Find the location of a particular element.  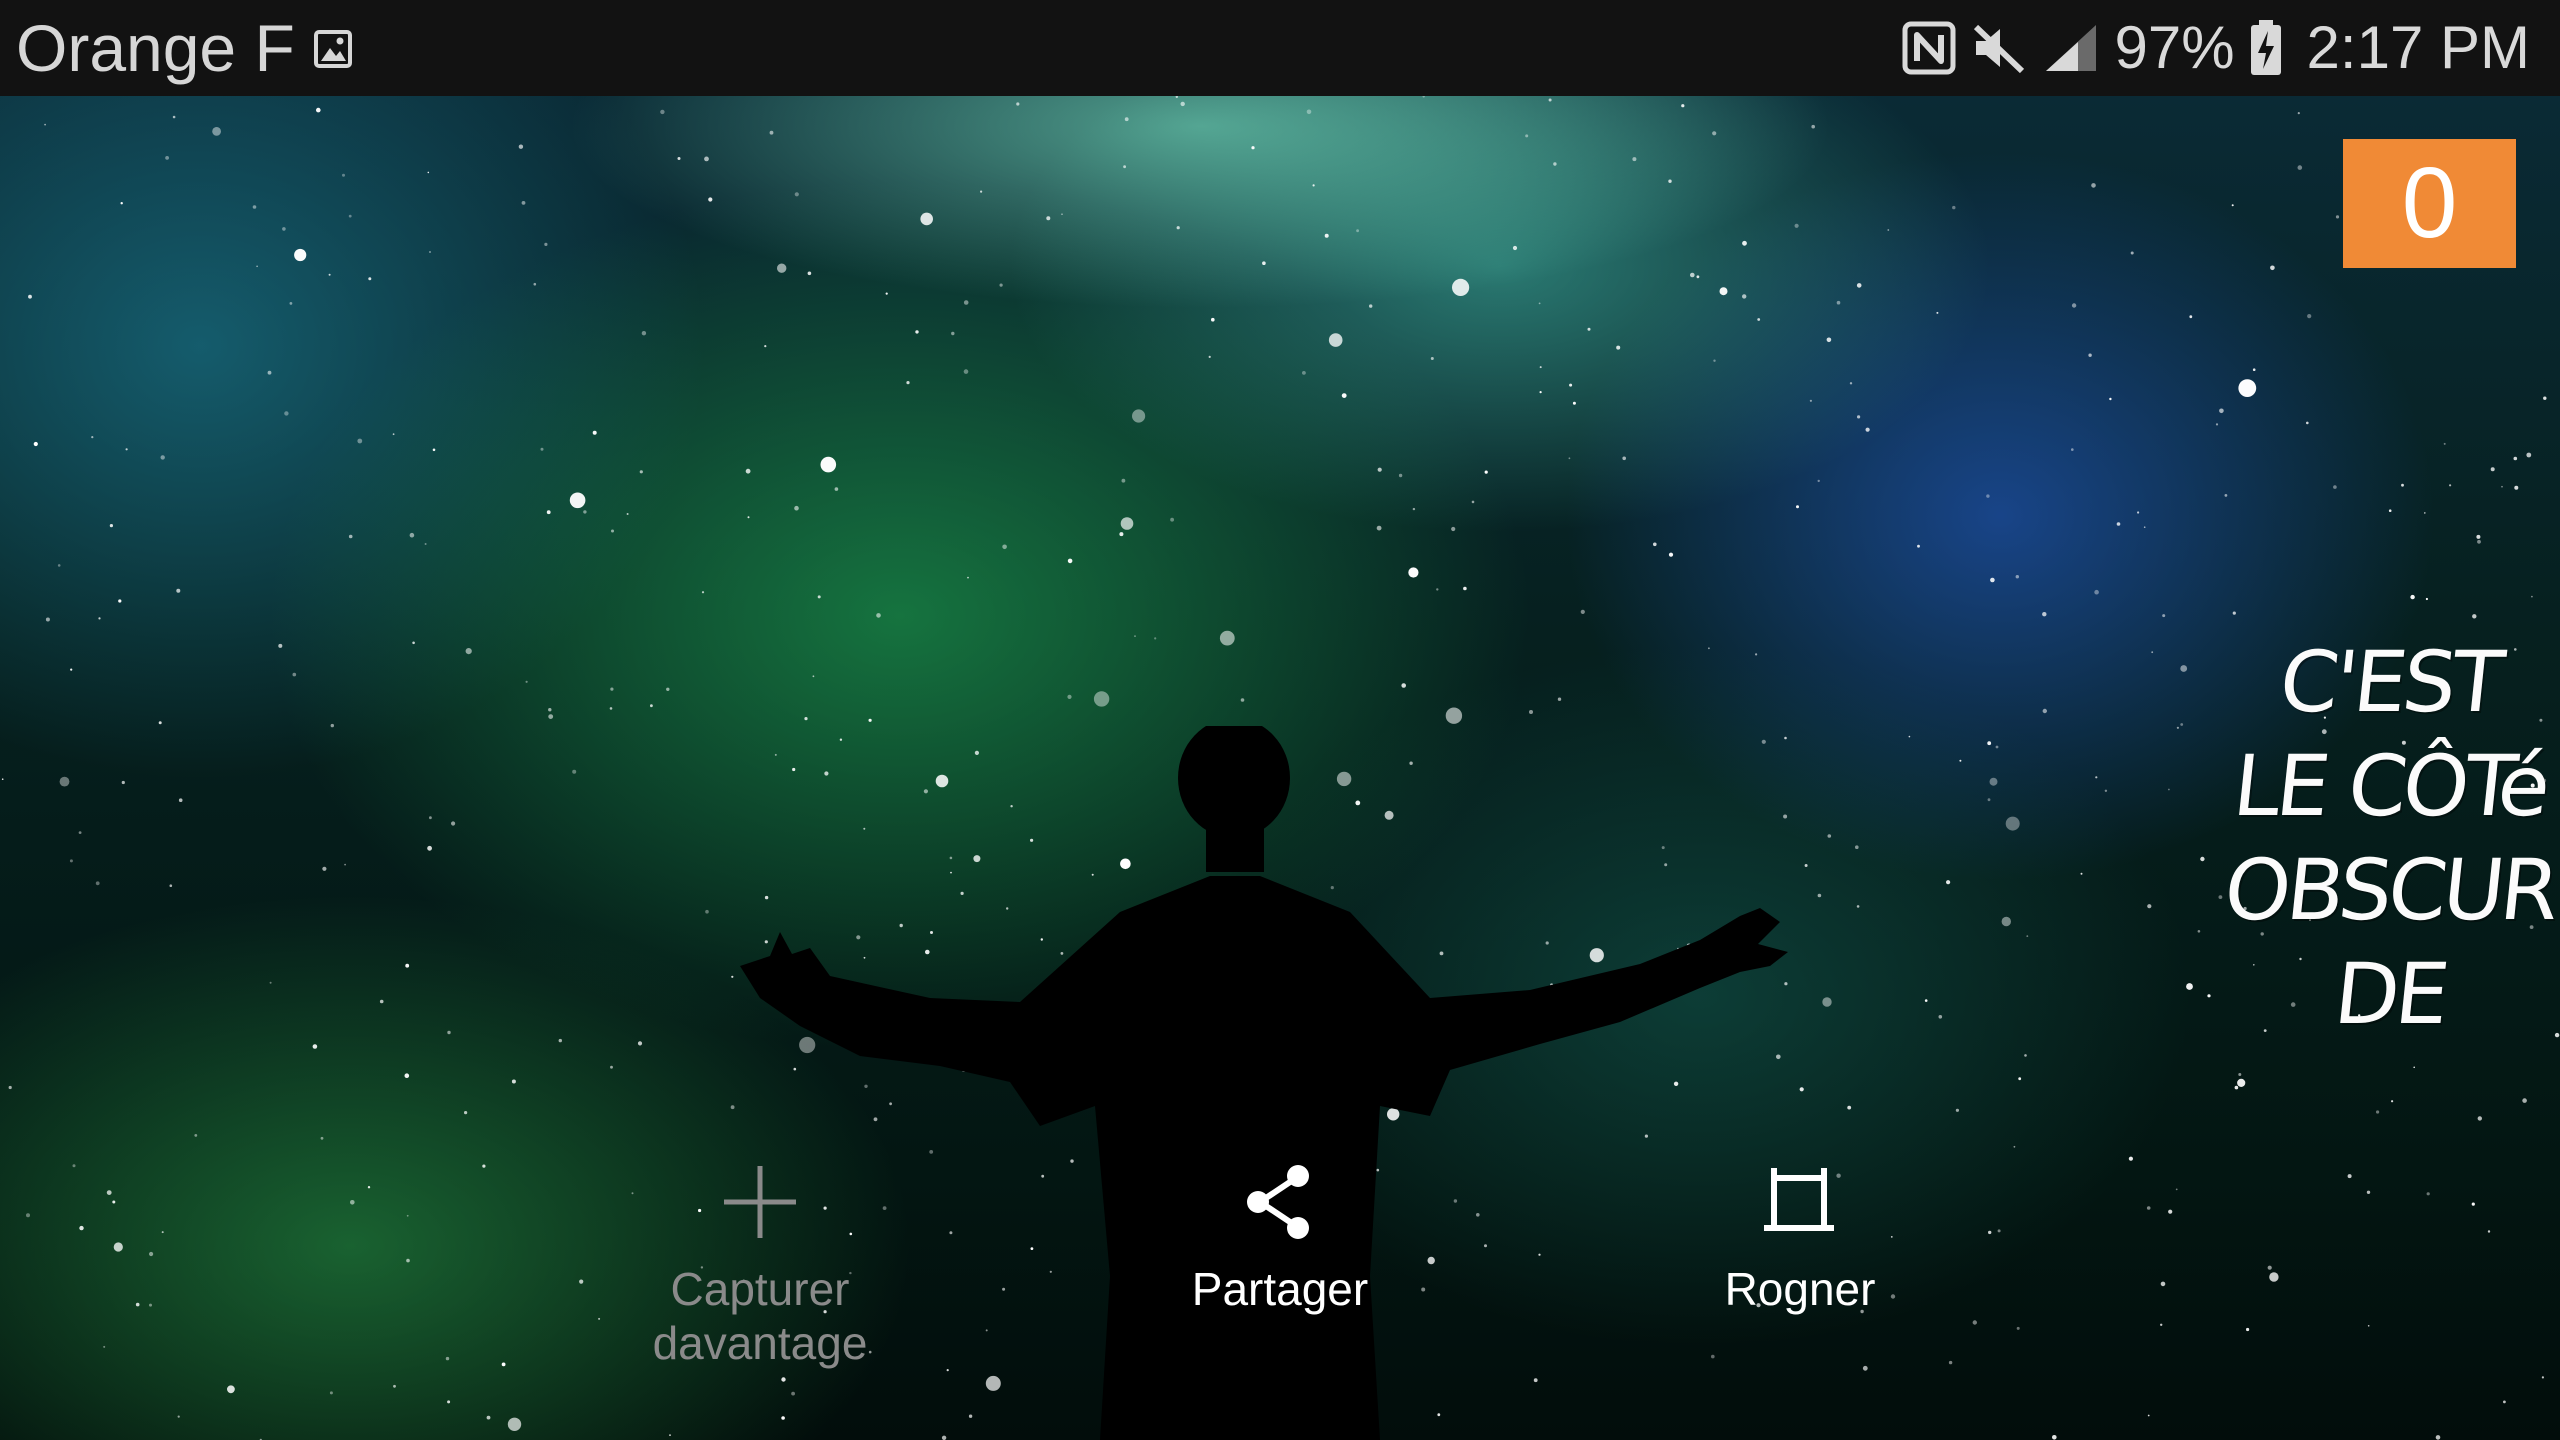

share-icon is located at coordinates (1278, 1202).